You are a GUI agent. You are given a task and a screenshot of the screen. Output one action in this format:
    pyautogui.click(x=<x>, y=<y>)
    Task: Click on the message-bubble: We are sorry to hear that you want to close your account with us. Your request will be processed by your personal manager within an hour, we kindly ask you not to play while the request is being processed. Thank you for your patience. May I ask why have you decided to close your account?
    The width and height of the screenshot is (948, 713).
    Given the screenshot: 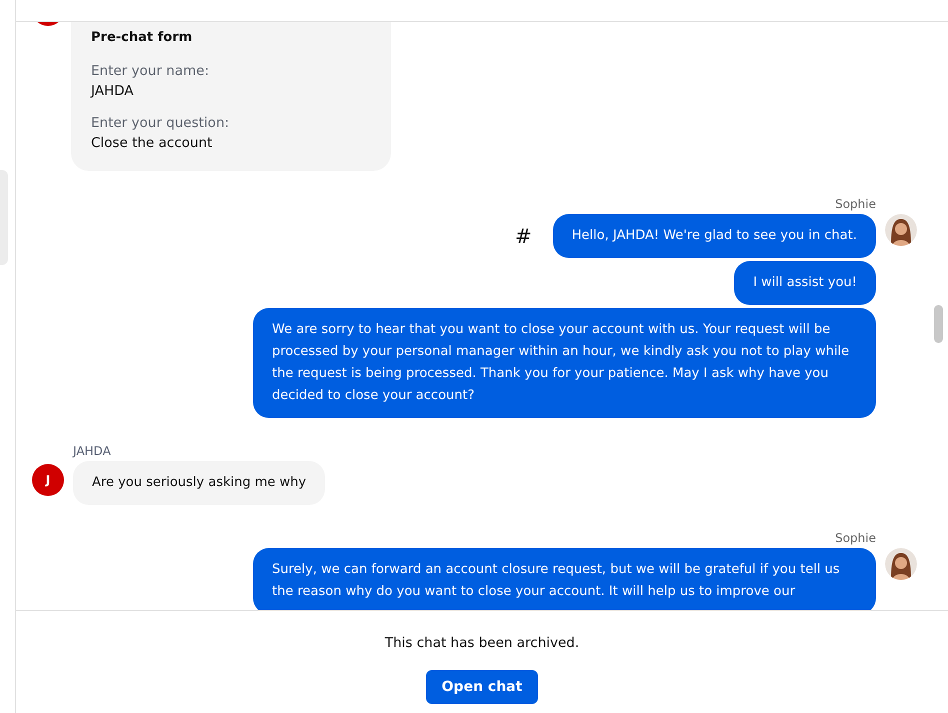 What is the action you would take?
    pyautogui.click(x=564, y=363)
    